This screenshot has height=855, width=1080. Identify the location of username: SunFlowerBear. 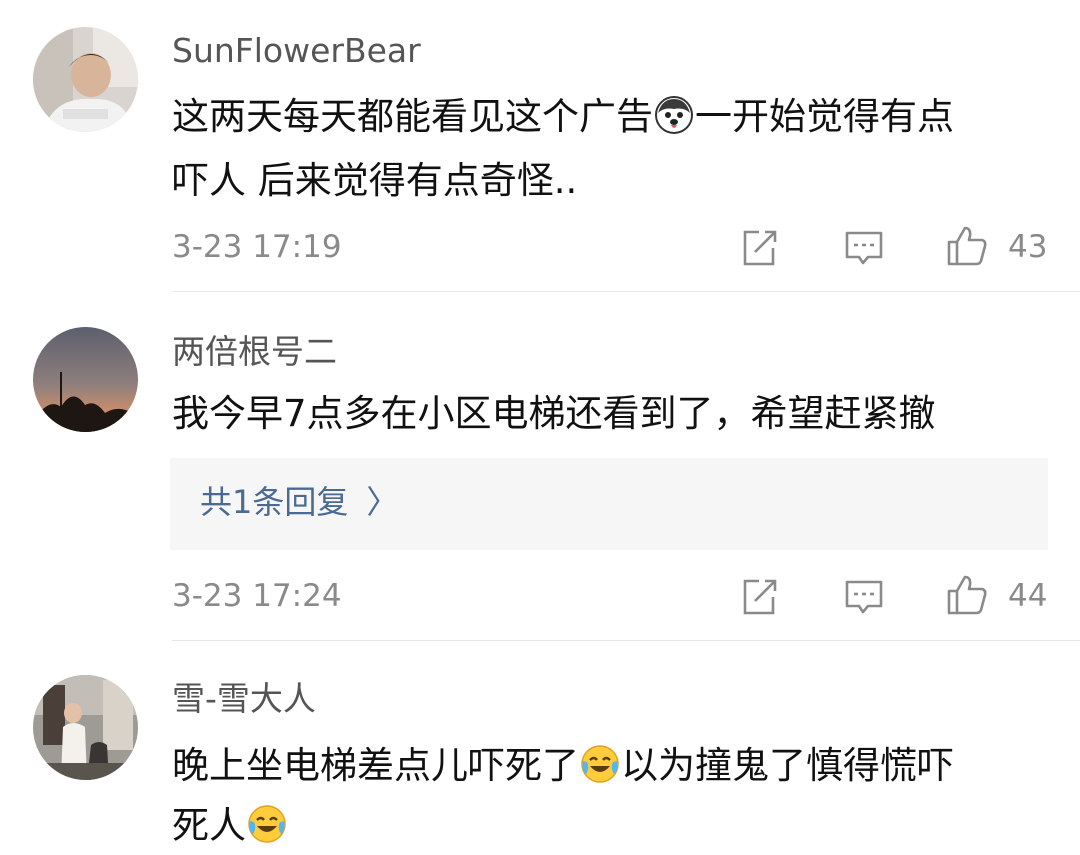
(296, 50).